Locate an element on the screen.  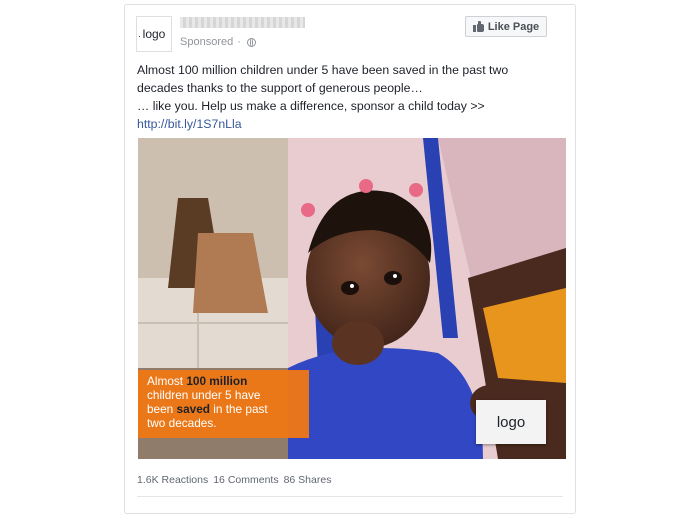
page-name-redacted is located at coordinates (242, 22).